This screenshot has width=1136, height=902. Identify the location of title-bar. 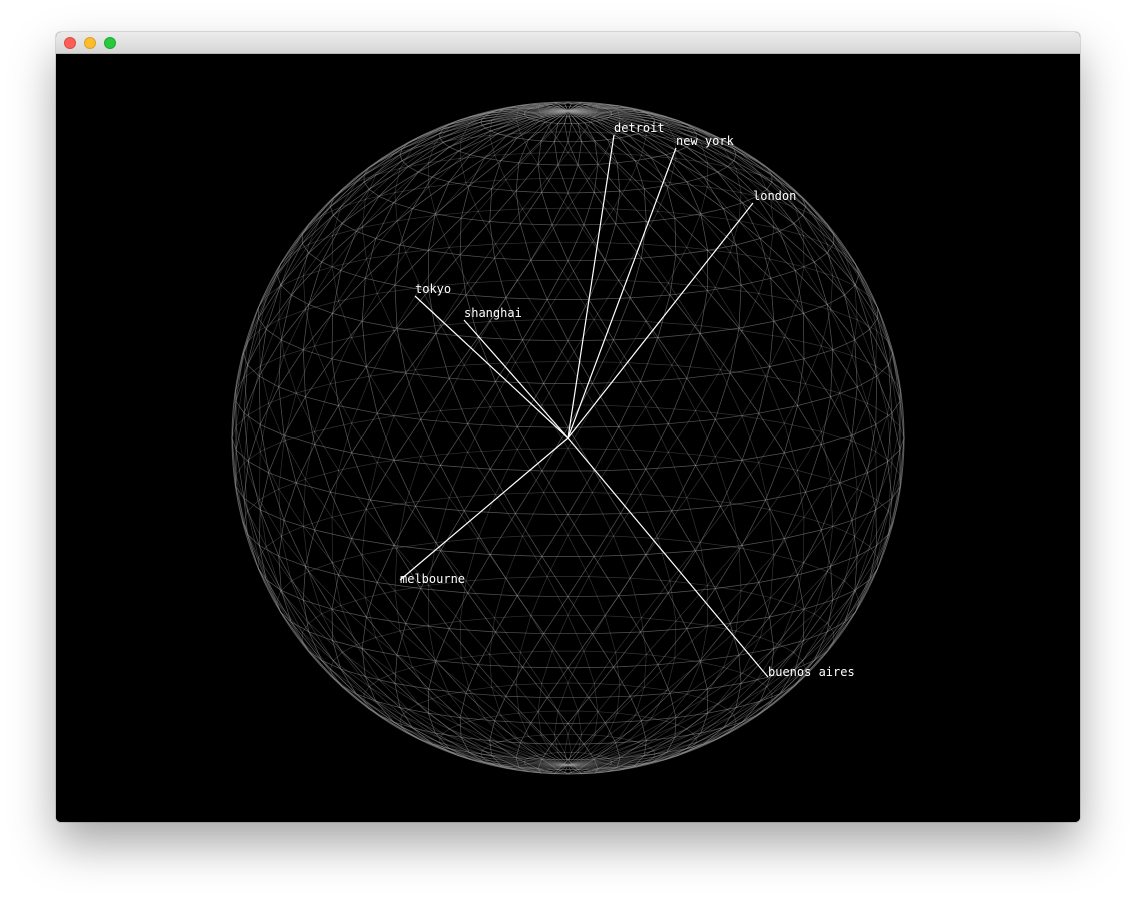
(568, 43).